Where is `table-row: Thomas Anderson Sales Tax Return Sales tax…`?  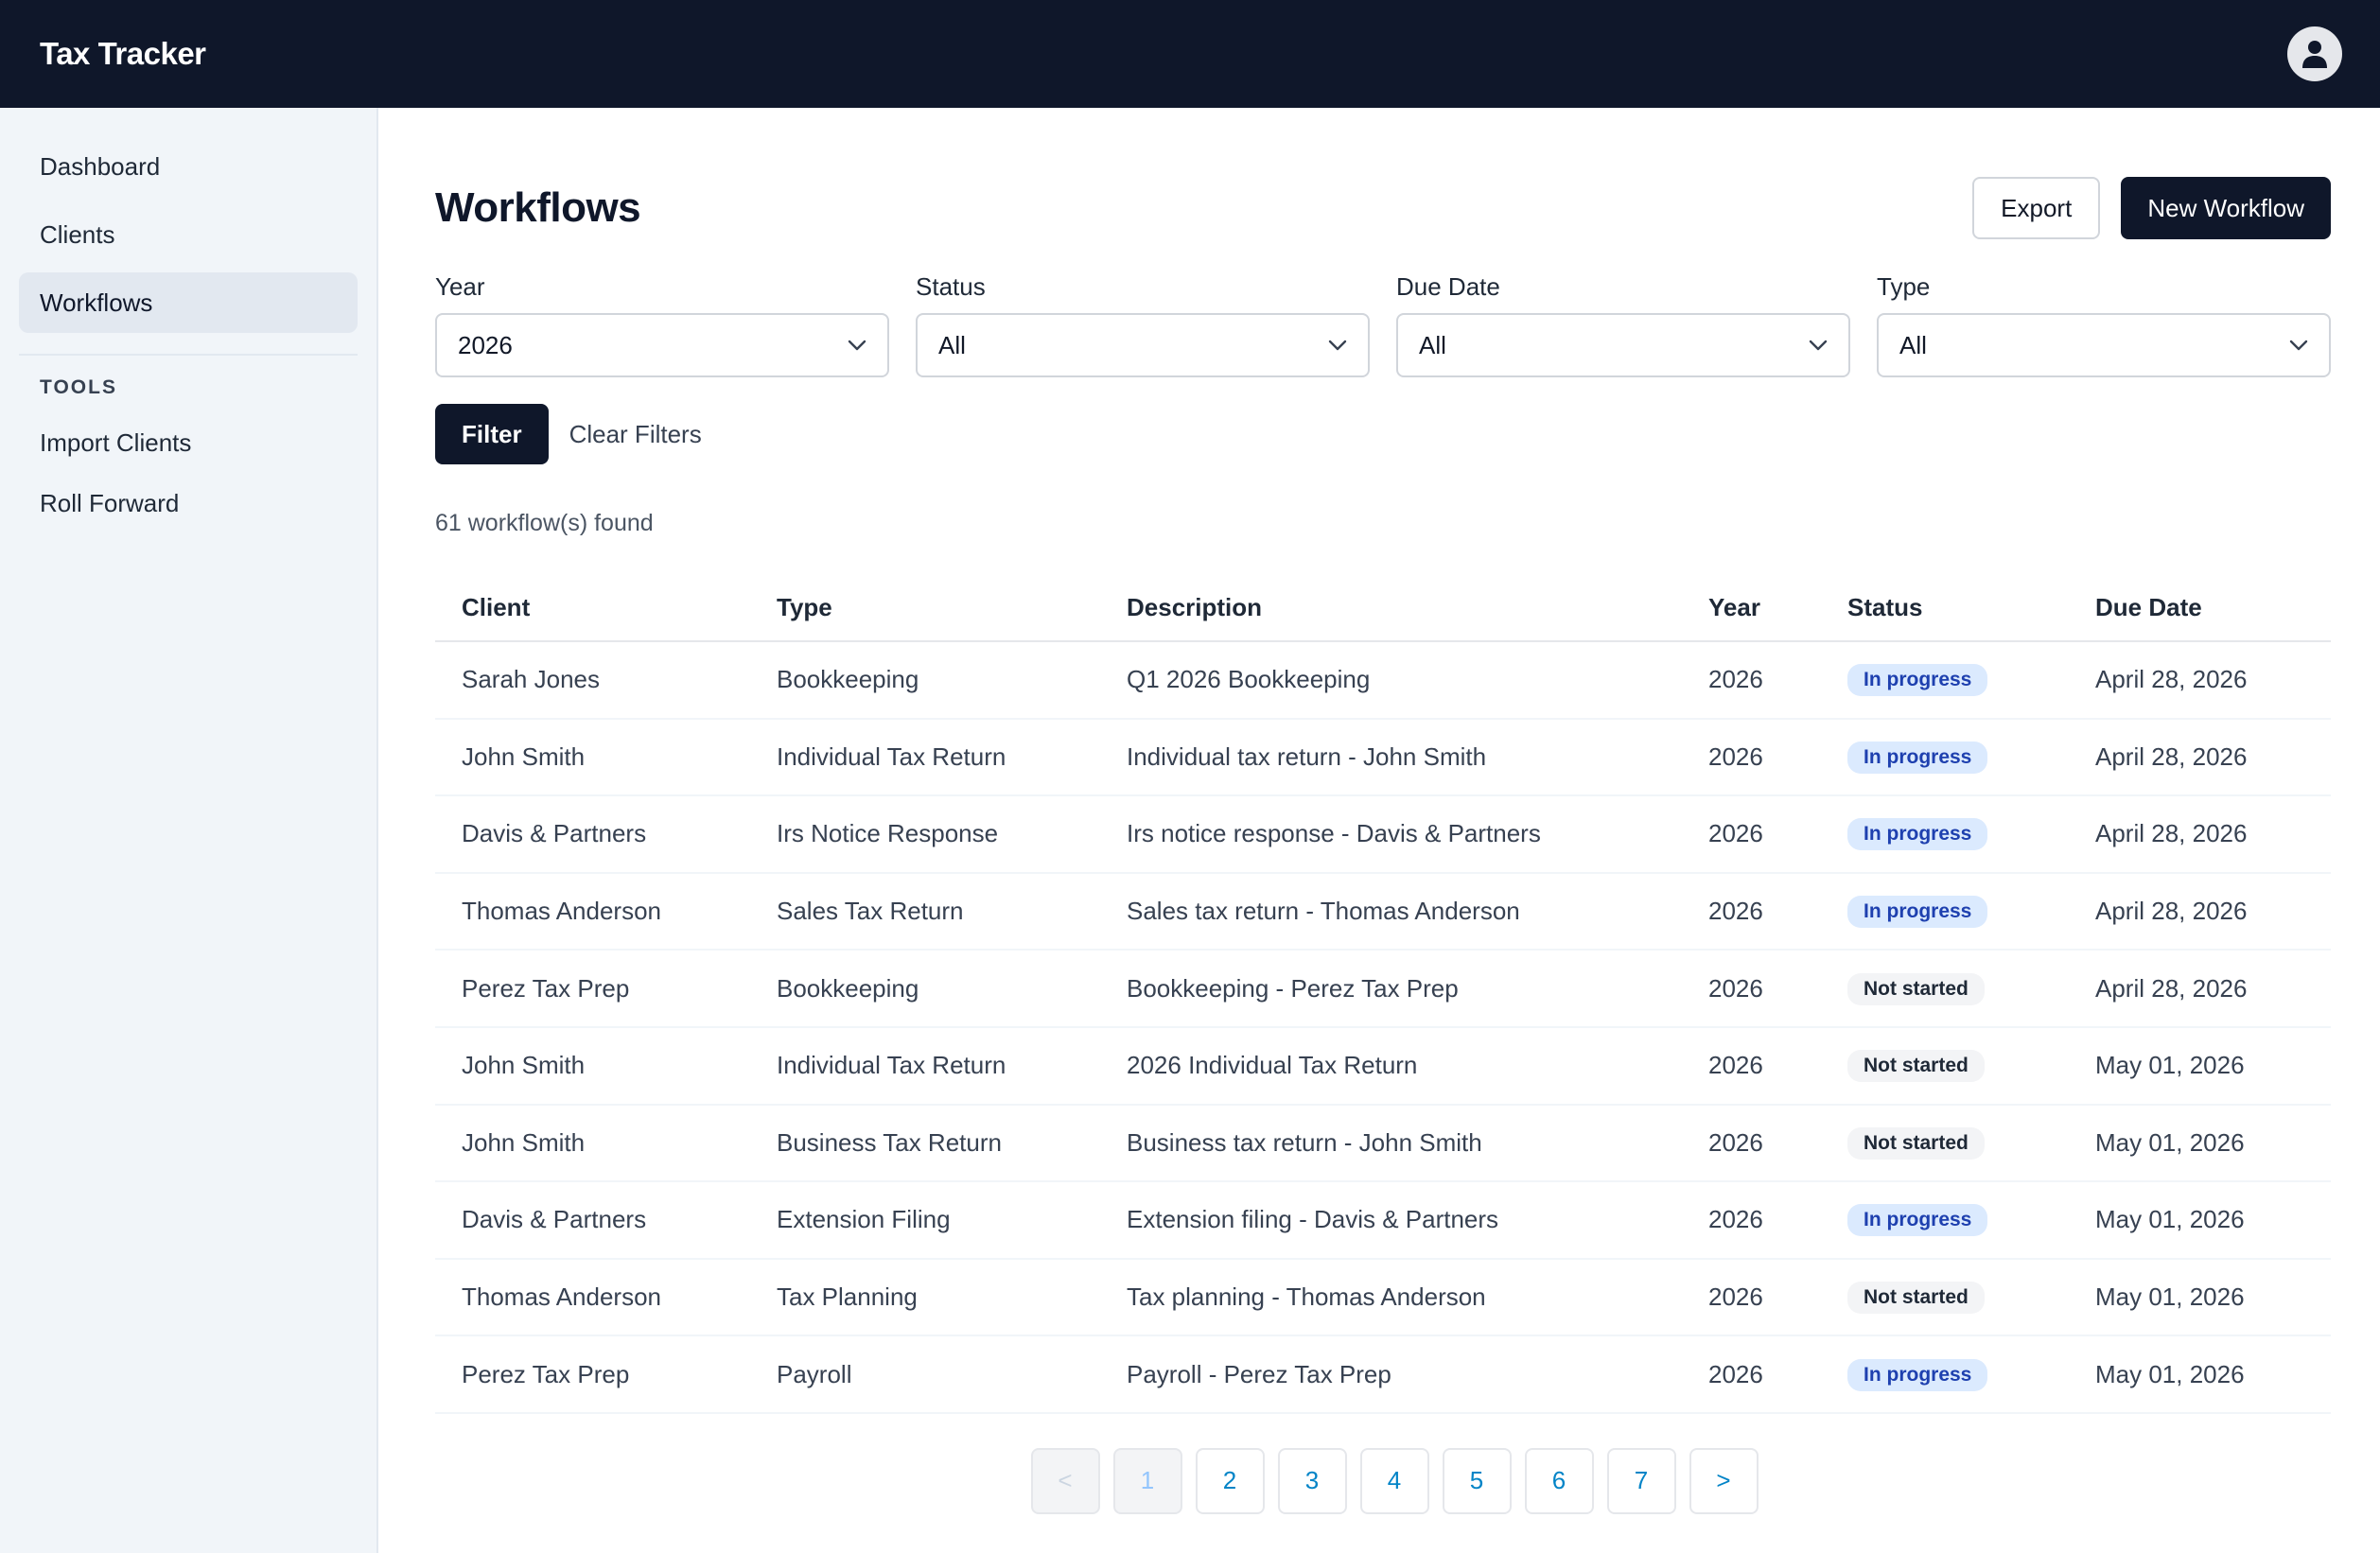
table-row: Thomas Anderson Sales Tax Return Sales tax… is located at coordinates (1383, 912).